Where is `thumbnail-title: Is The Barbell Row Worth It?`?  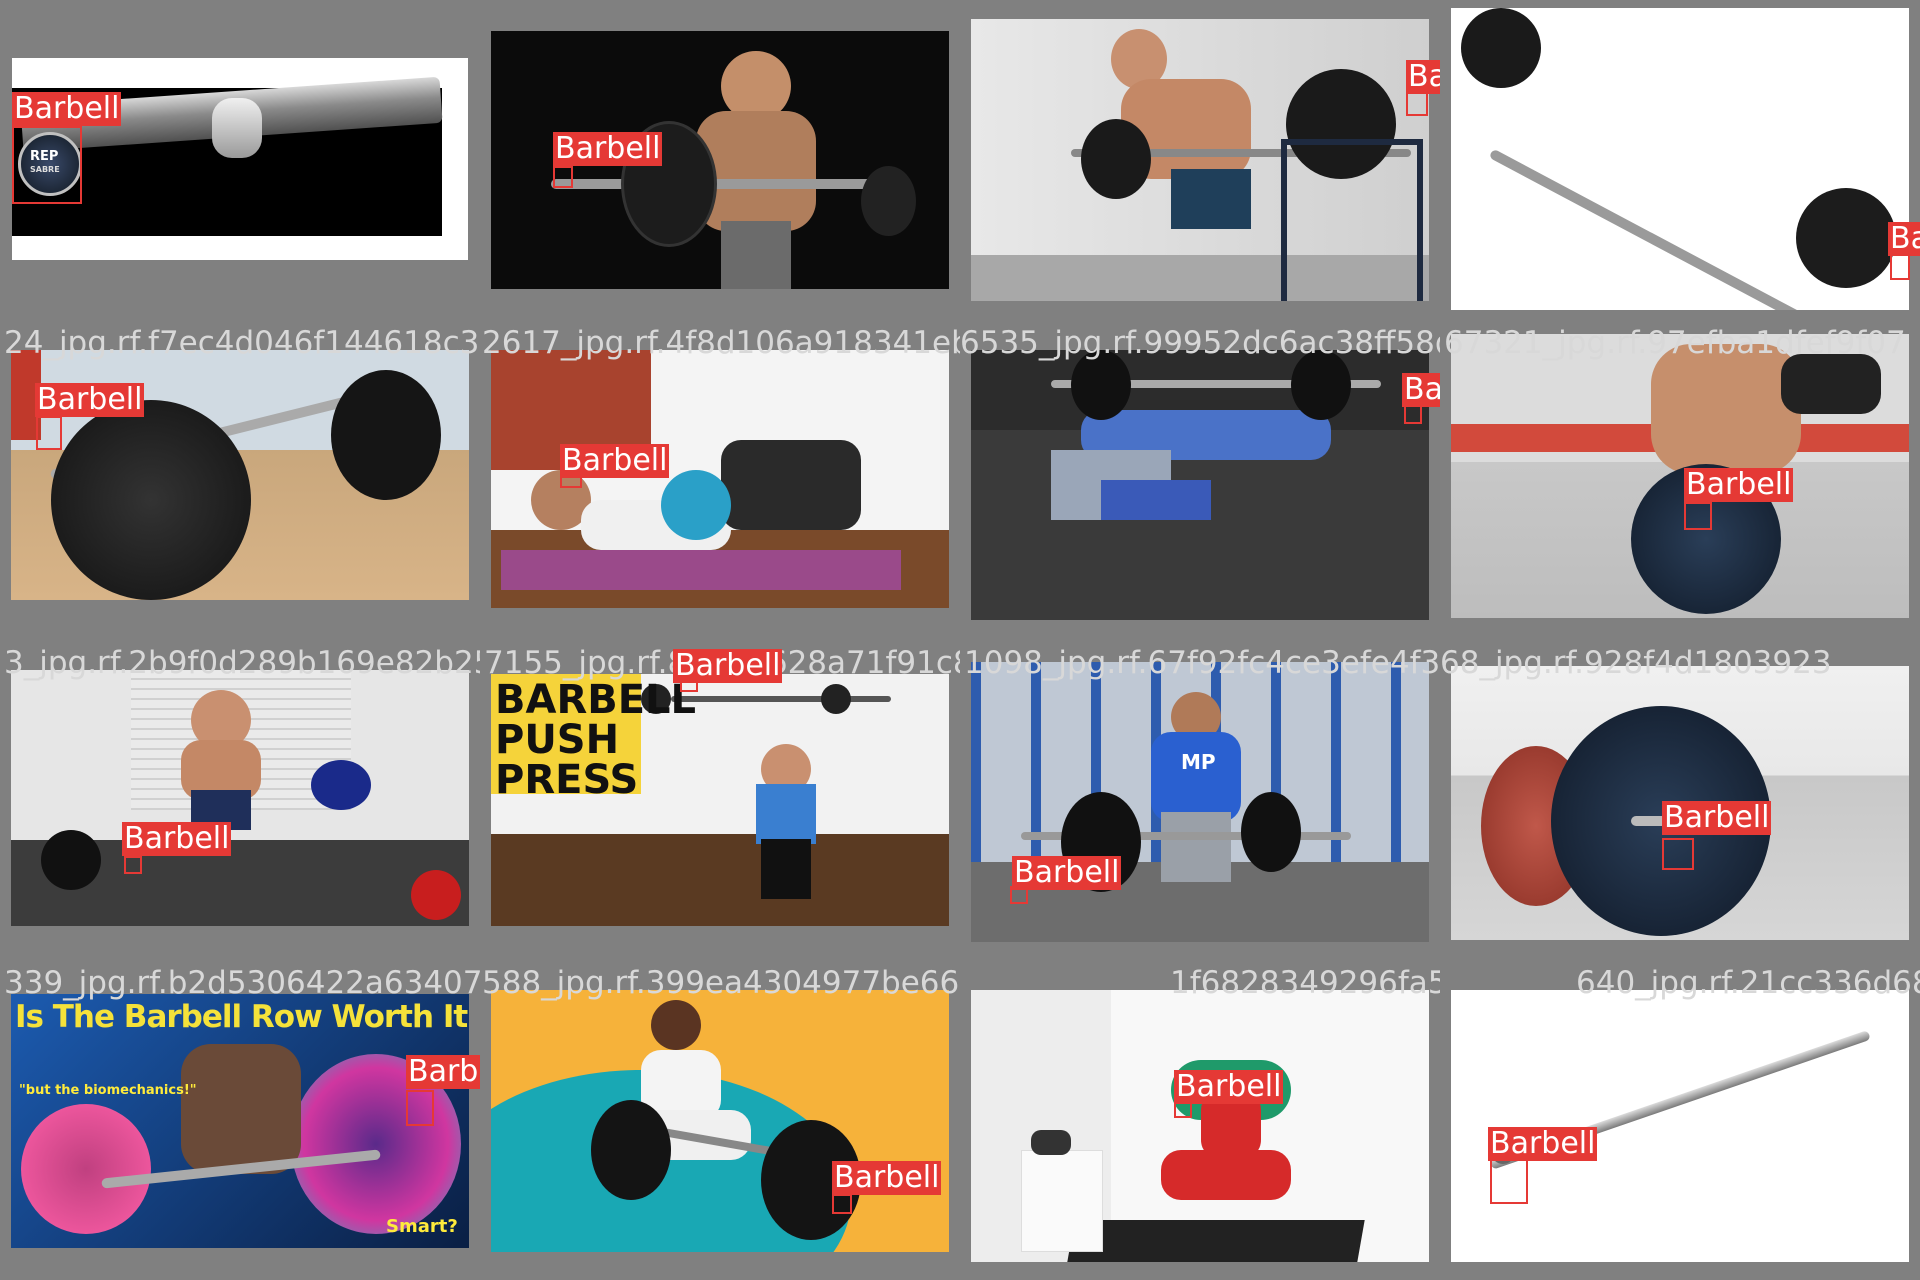
thumbnail-title: Is The Barbell Row Worth It? is located at coordinates (242, 1017).